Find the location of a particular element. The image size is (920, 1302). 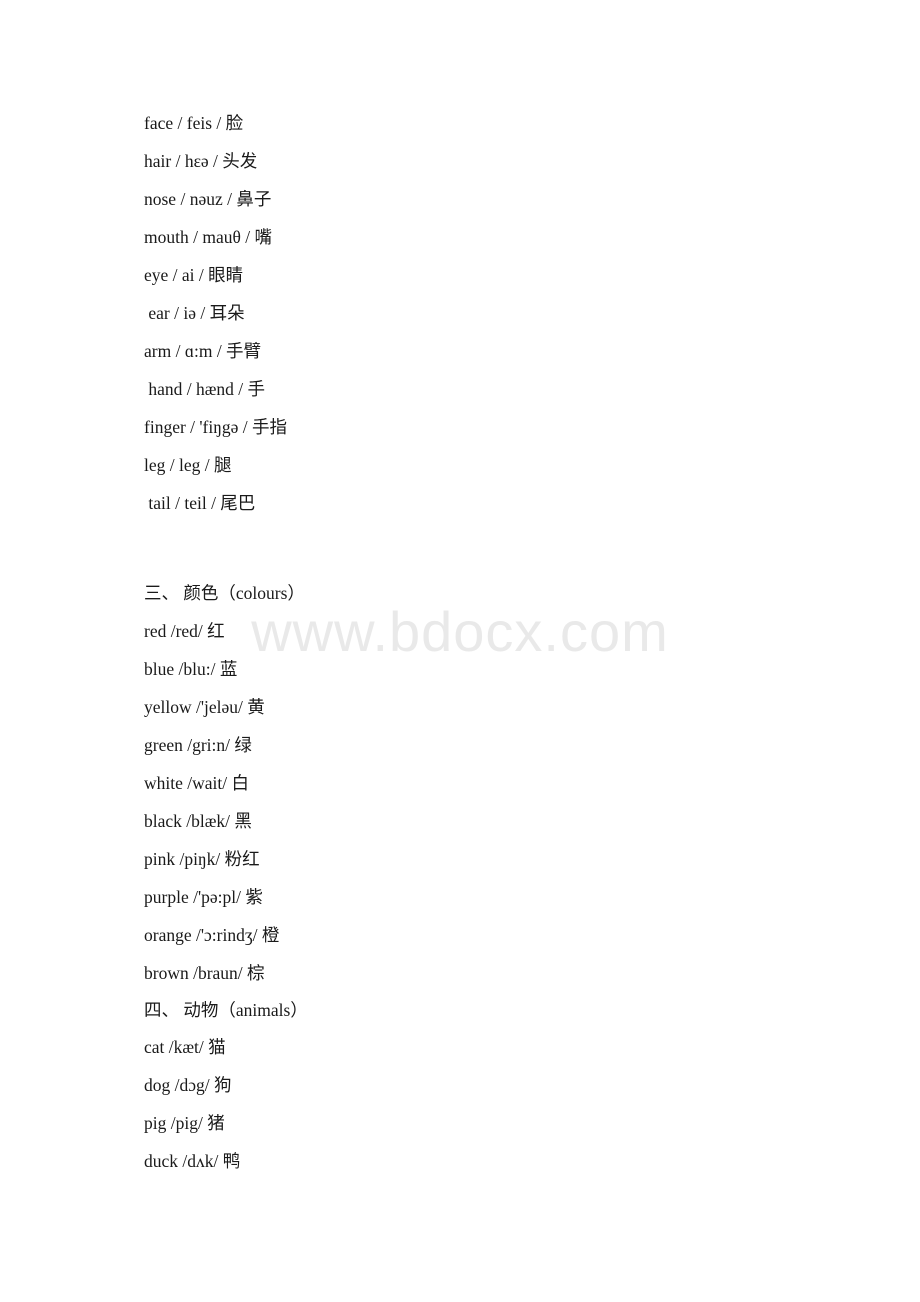

vocabulary-entry: leg / leg / 腿 is located at coordinates (188, 465).